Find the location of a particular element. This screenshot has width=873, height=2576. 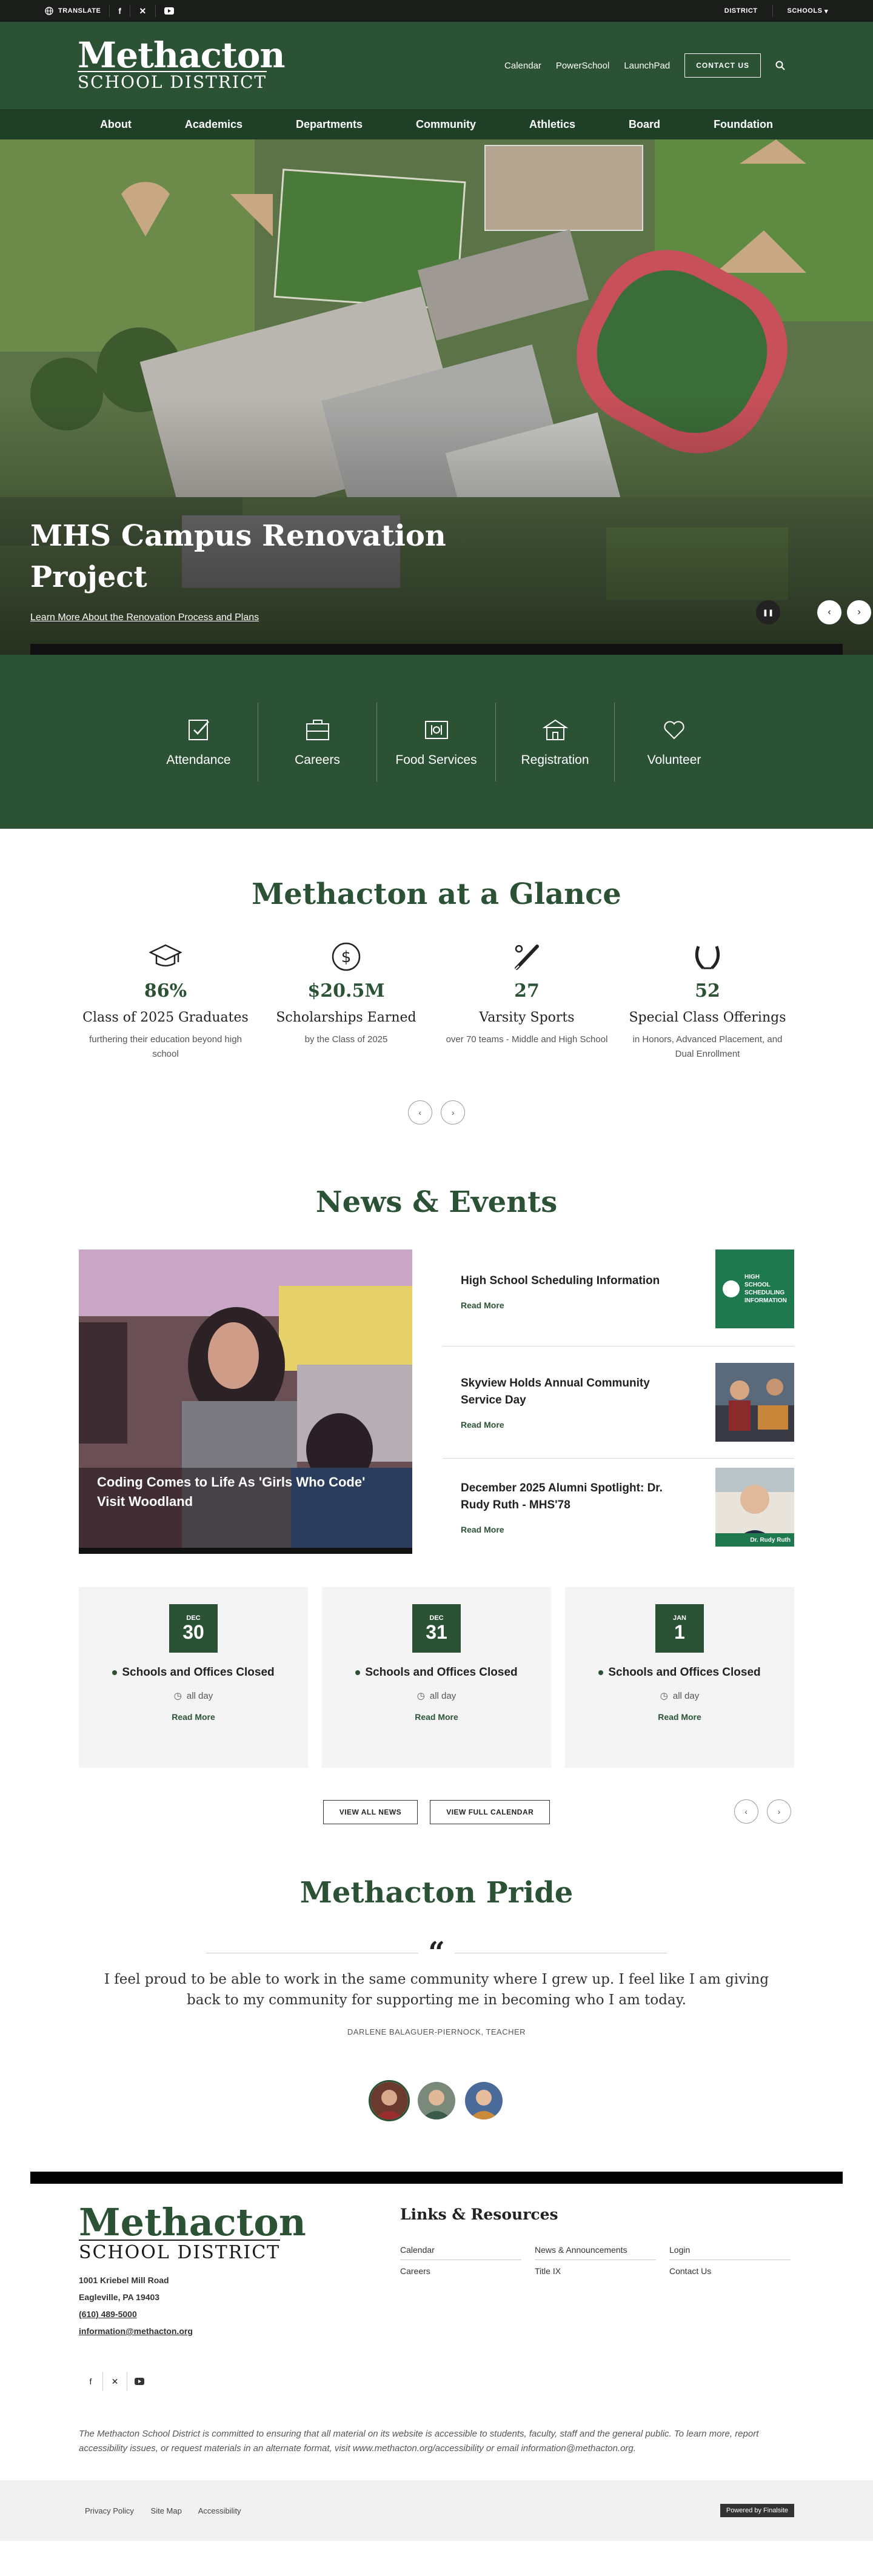

email-link: information@methacton.org is located at coordinates (239, 2331).